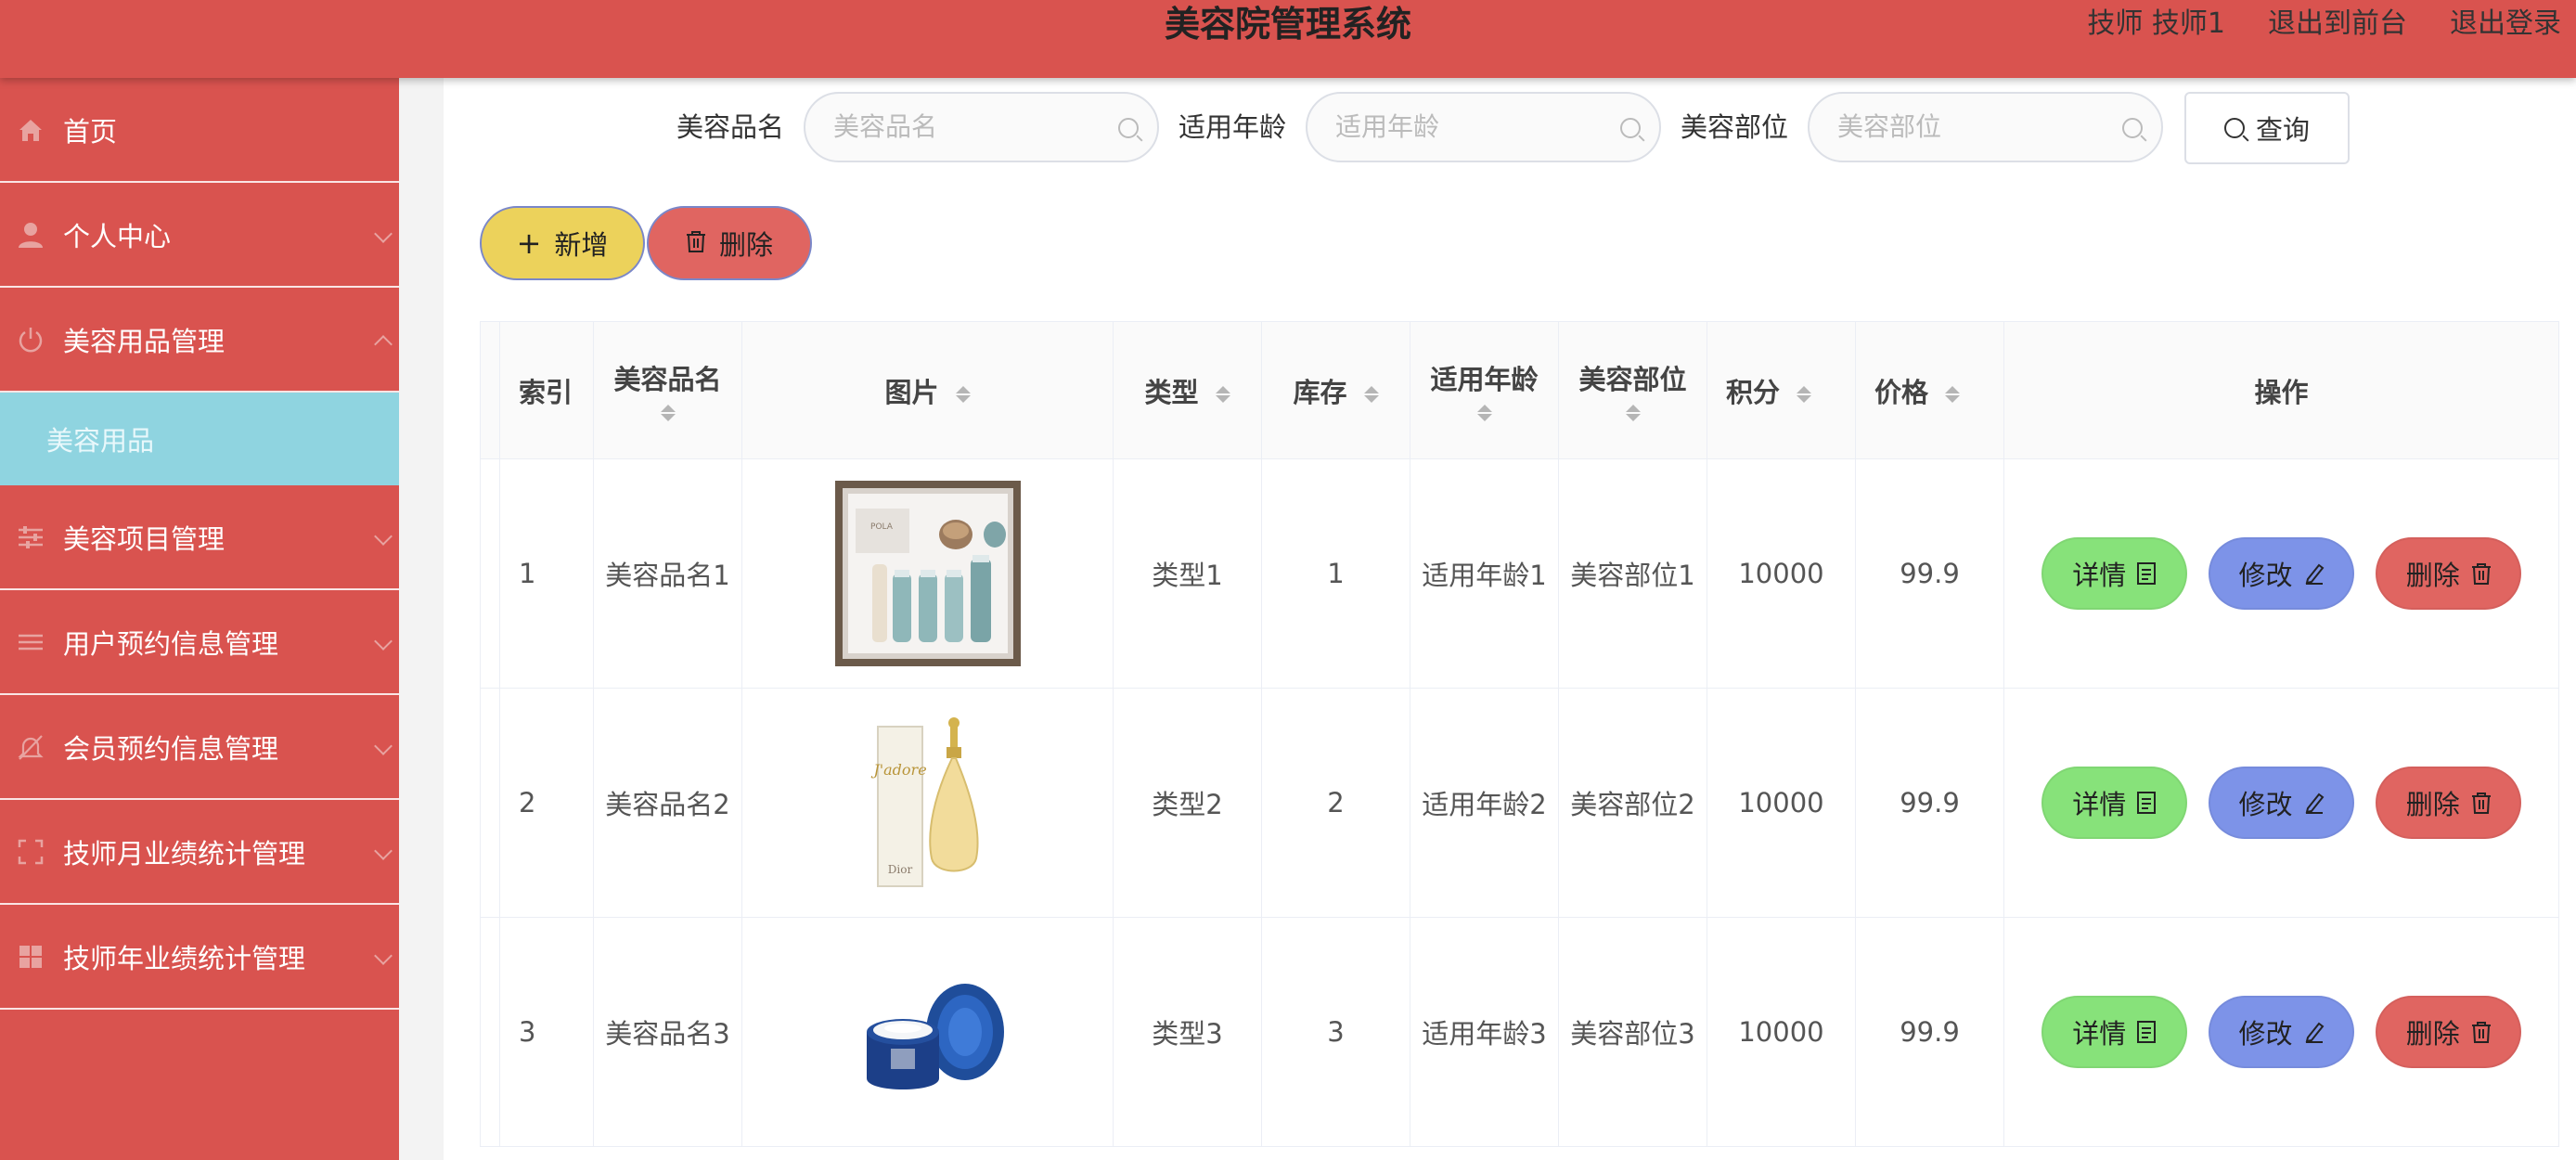 This screenshot has width=2576, height=1160. What do you see at coordinates (171, 643) in the screenshot?
I see `sidebar-item-label: 用户预约信息管理` at bounding box center [171, 643].